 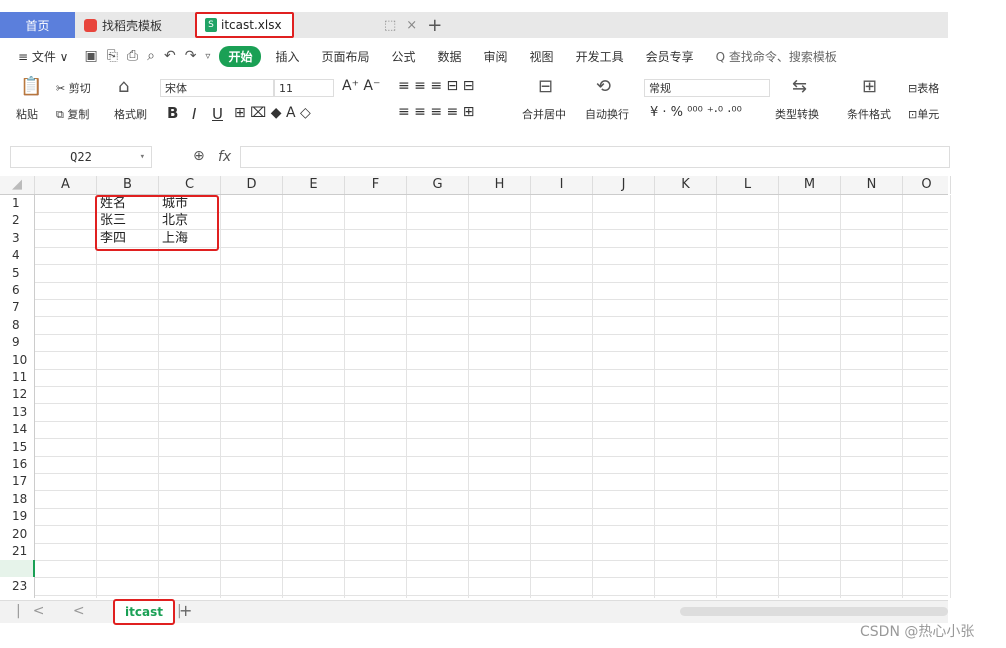 I want to click on undo-icon: ↶, so click(x=170, y=56).